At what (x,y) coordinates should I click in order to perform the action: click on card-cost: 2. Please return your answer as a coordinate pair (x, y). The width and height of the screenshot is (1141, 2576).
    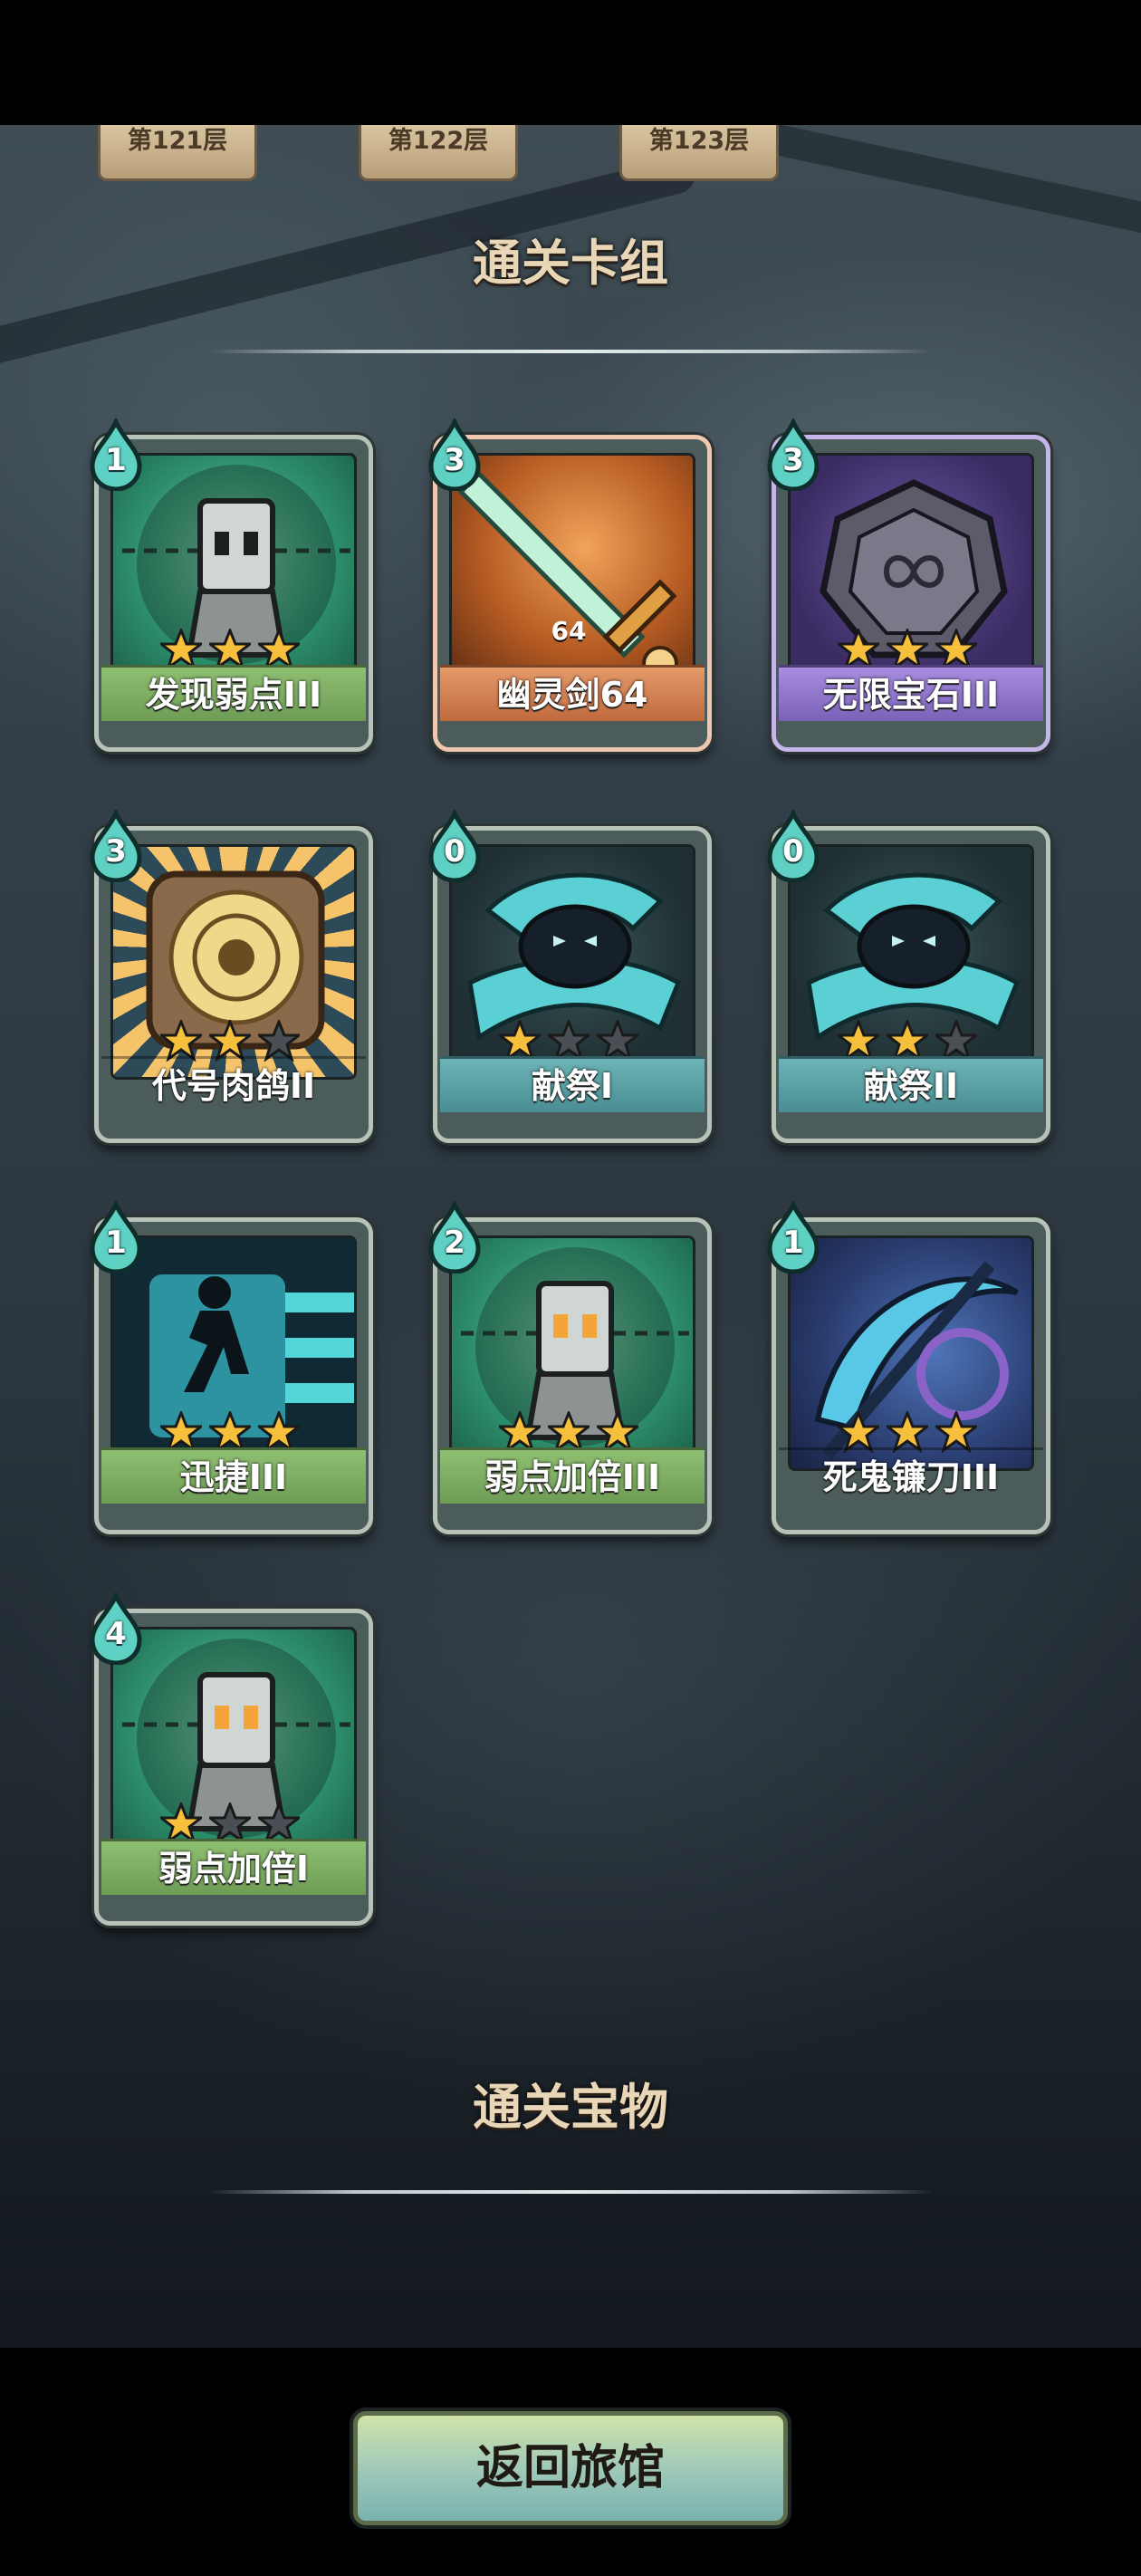
    Looking at the image, I should click on (455, 1236).